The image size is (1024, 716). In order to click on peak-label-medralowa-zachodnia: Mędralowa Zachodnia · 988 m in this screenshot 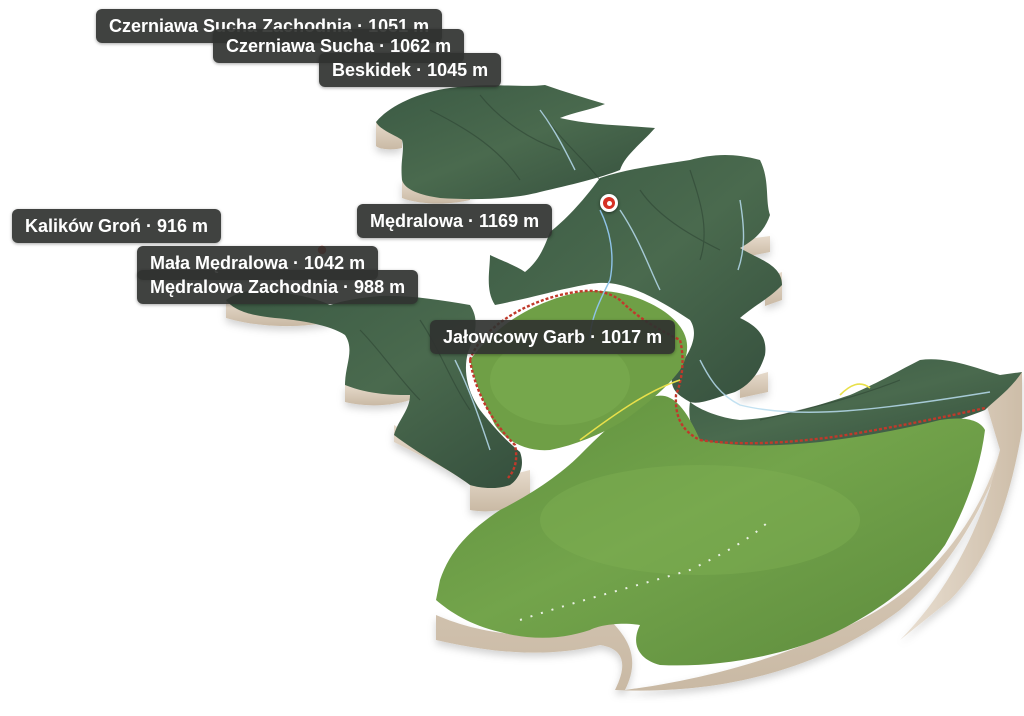, I will do `click(278, 287)`.